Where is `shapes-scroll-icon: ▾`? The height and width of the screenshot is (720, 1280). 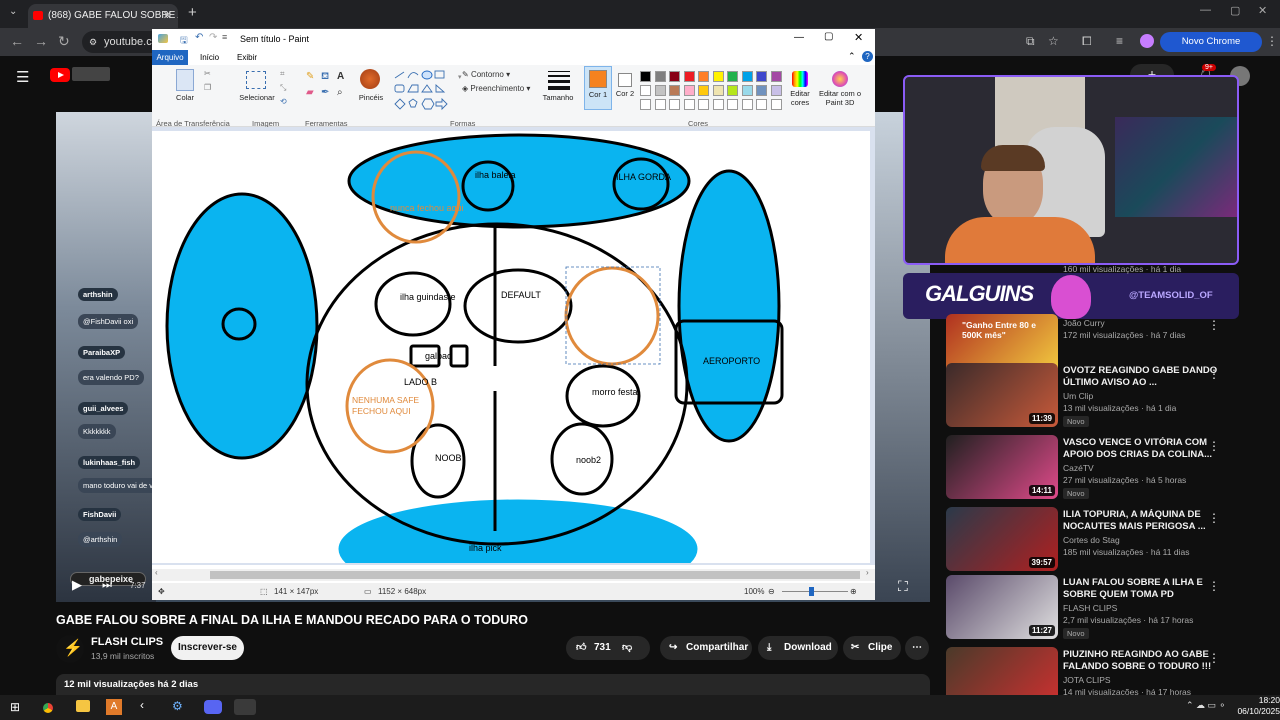 shapes-scroll-icon: ▾ is located at coordinates (460, 77).